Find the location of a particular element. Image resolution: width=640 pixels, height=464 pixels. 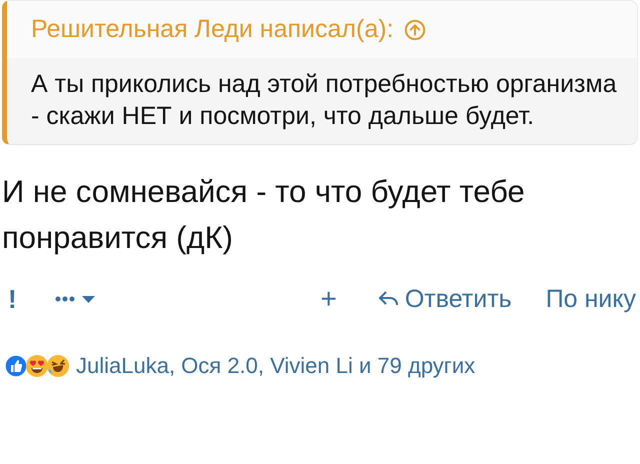

report-button: ! is located at coordinates (12, 299).